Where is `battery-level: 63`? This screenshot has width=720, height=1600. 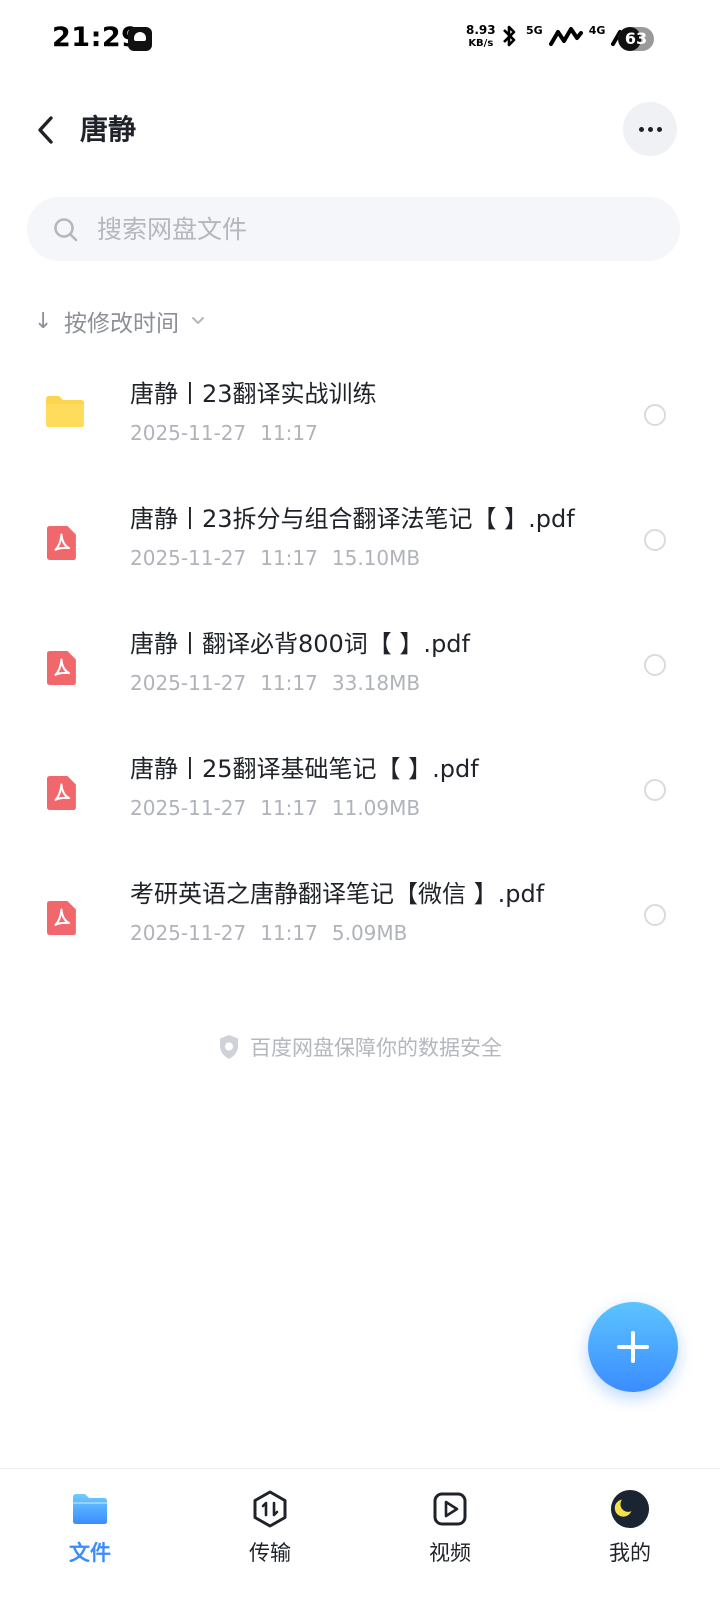
battery-level: 63 is located at coordinates (636, 38).